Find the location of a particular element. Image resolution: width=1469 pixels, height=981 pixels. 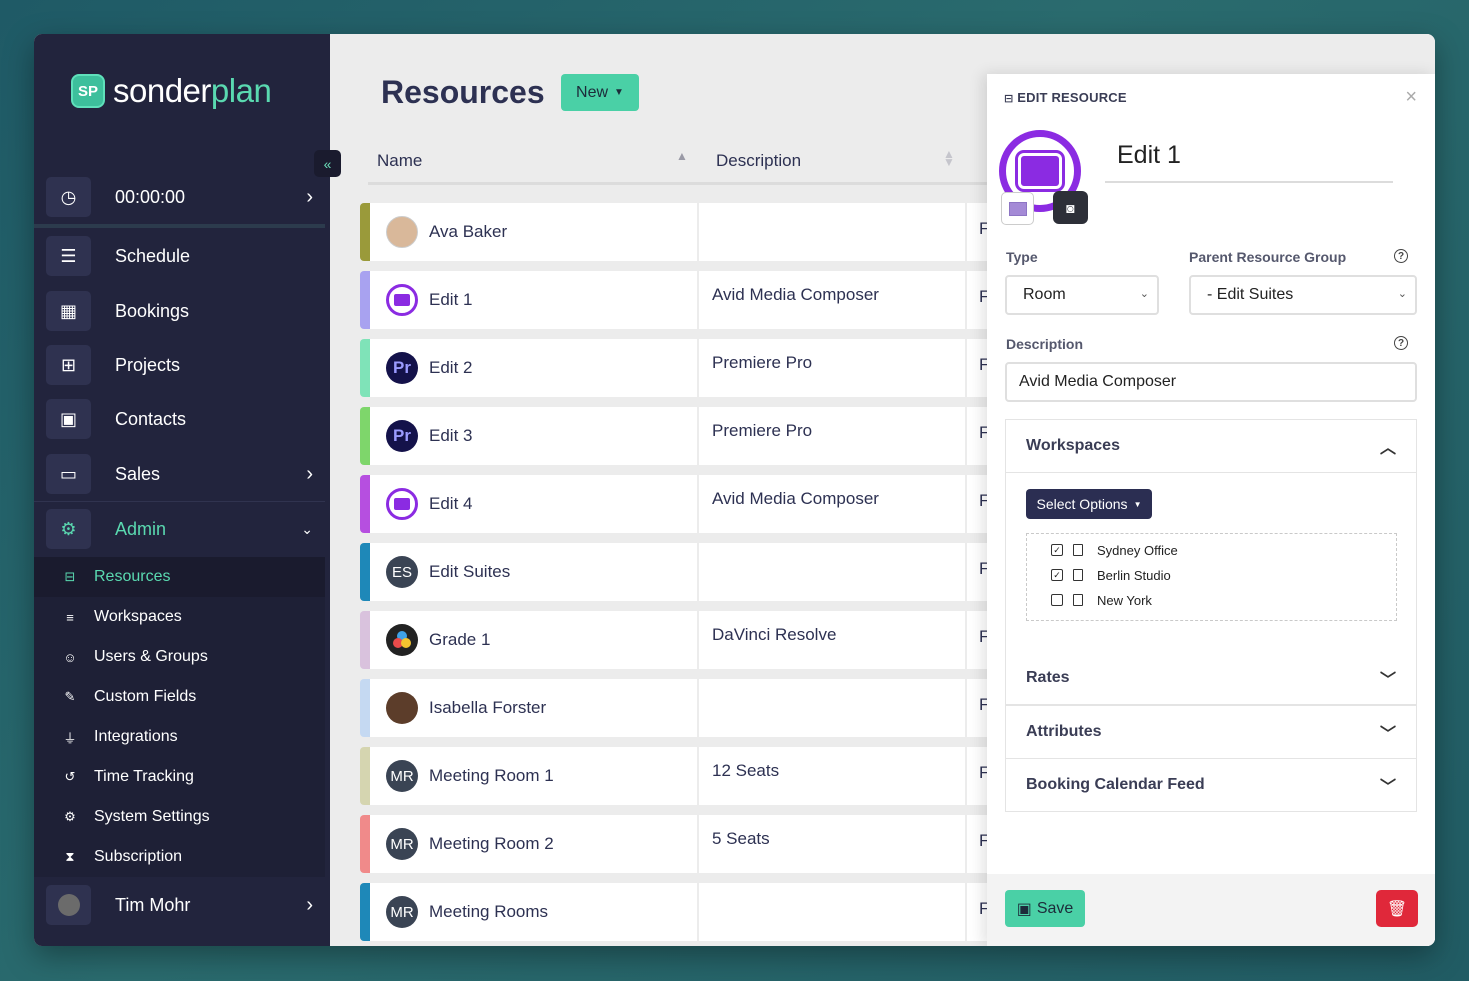

table-row: Pr Edit 2 Premiere Pro F is located at coordinates (685, 368).